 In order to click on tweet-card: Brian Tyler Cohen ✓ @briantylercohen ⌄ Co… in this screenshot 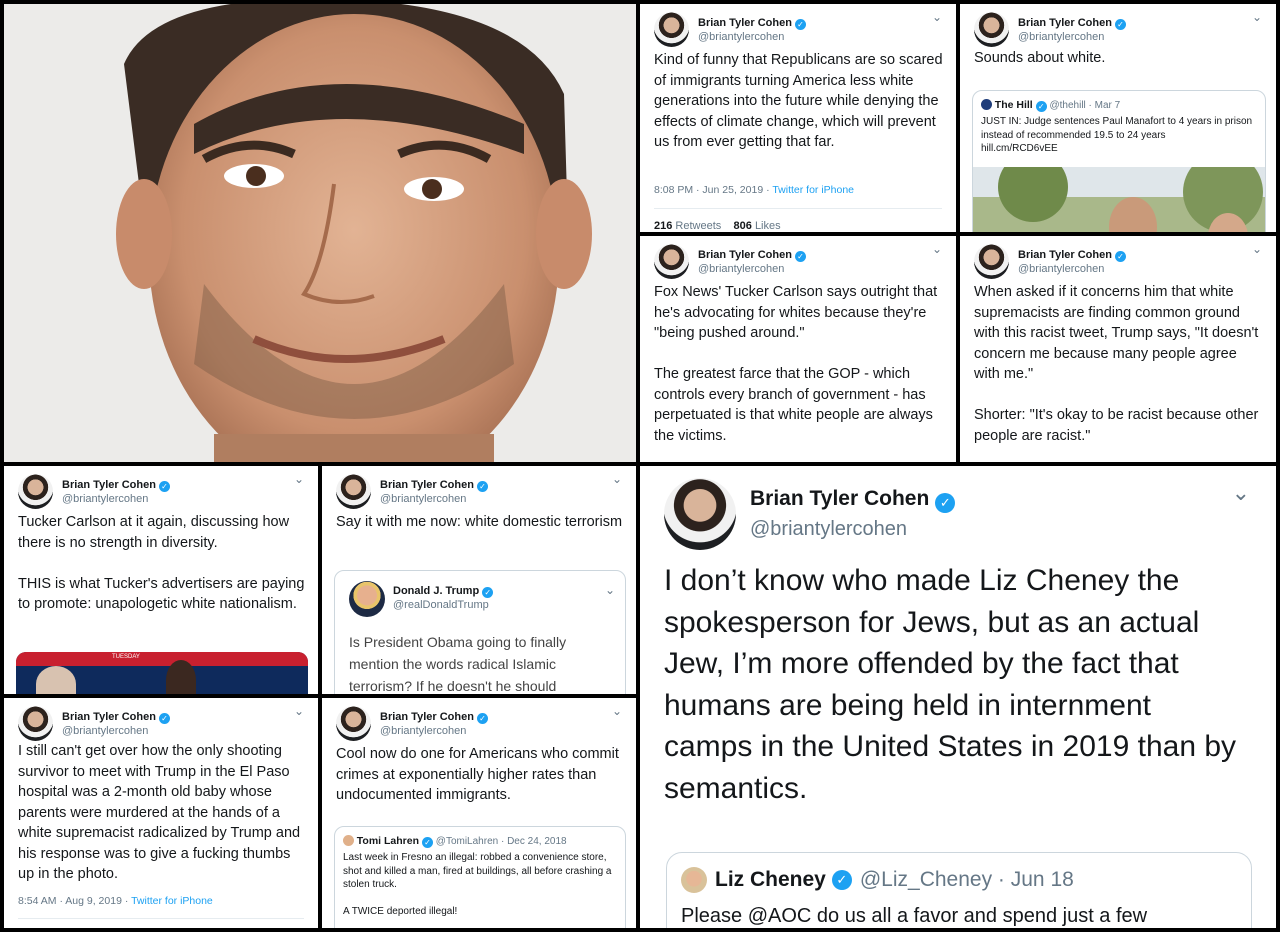, I will do `click(479, 813)`.